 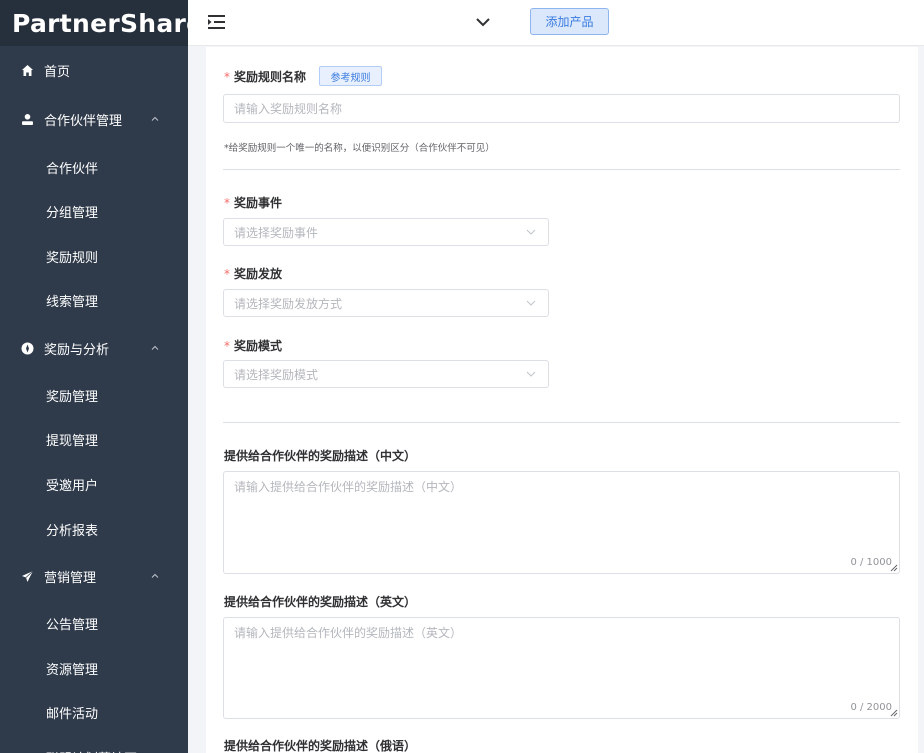 I want to click on reference-rule-button: 参考规则, so click(x=350, y=76).